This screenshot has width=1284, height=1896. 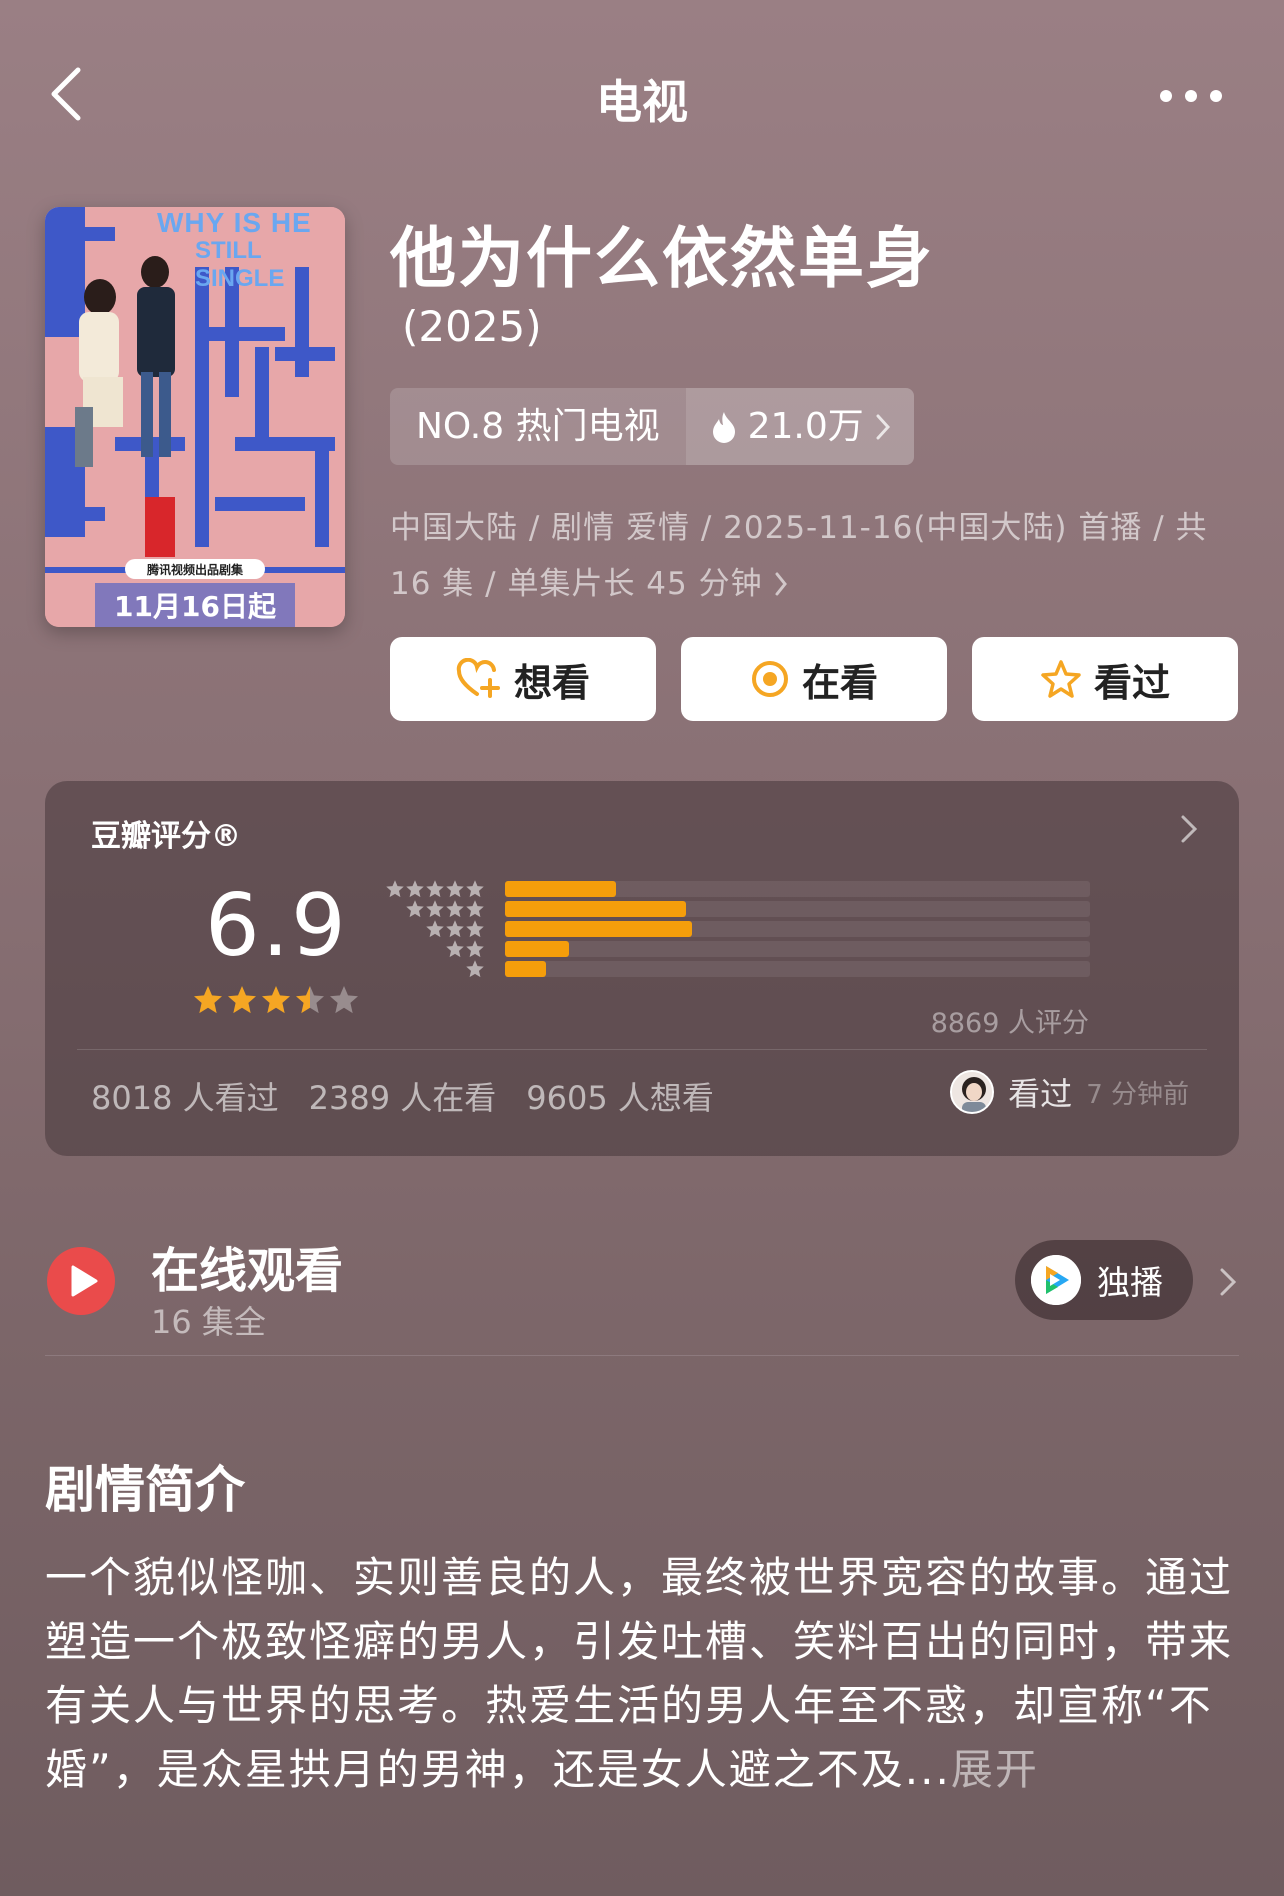 I want to click on rank-badge: NO.8 热门电视 21.0万, so click(x=652, y=426).